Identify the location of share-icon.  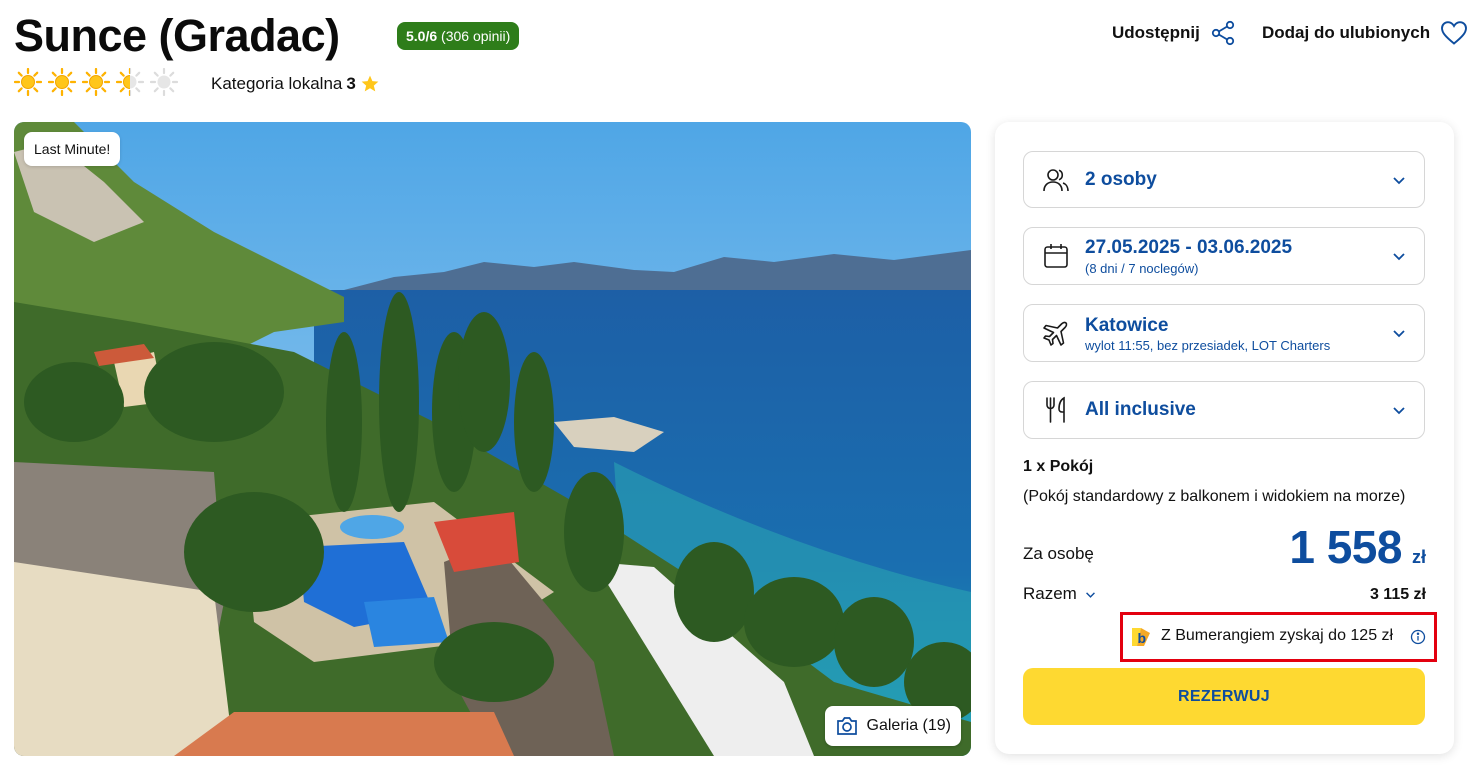
(1222, 33).